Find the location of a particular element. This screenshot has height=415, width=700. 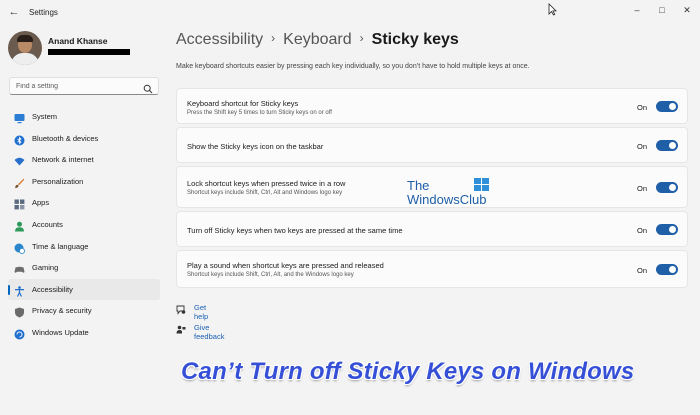

give-feedback-label: Give feedback is located at coordinates (209, 332).